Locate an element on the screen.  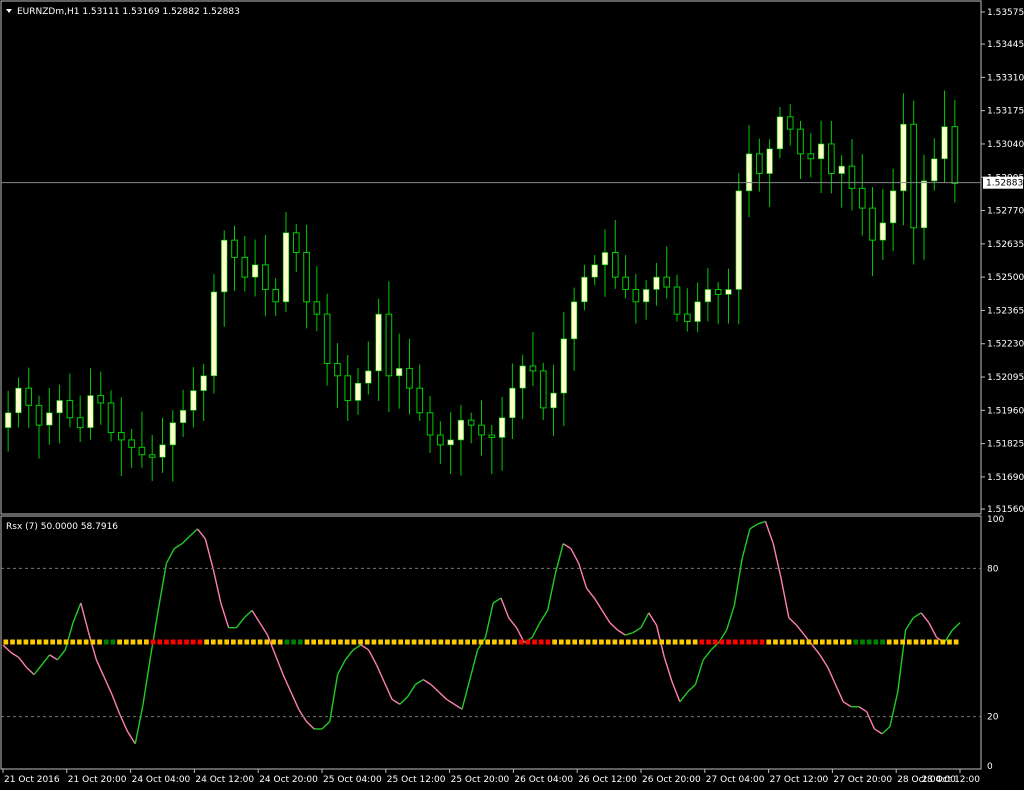
price-tick-label: 1.52770 is located at coordinates (1005, 212).